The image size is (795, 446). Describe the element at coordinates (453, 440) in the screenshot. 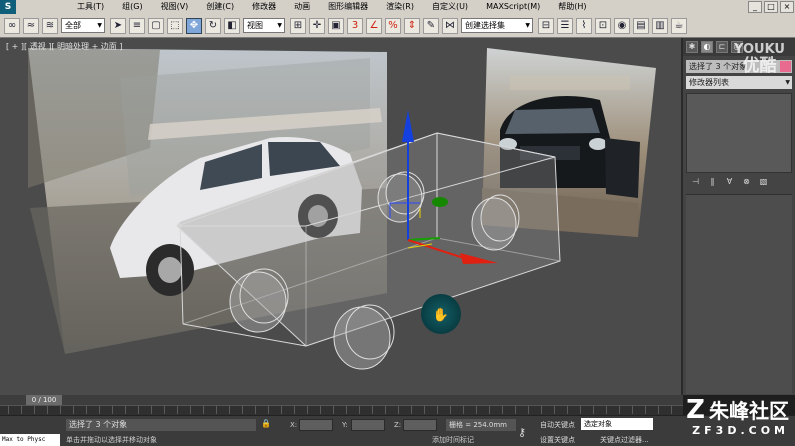

I see `add-time-tag-button: 添加时间标记` at that location.